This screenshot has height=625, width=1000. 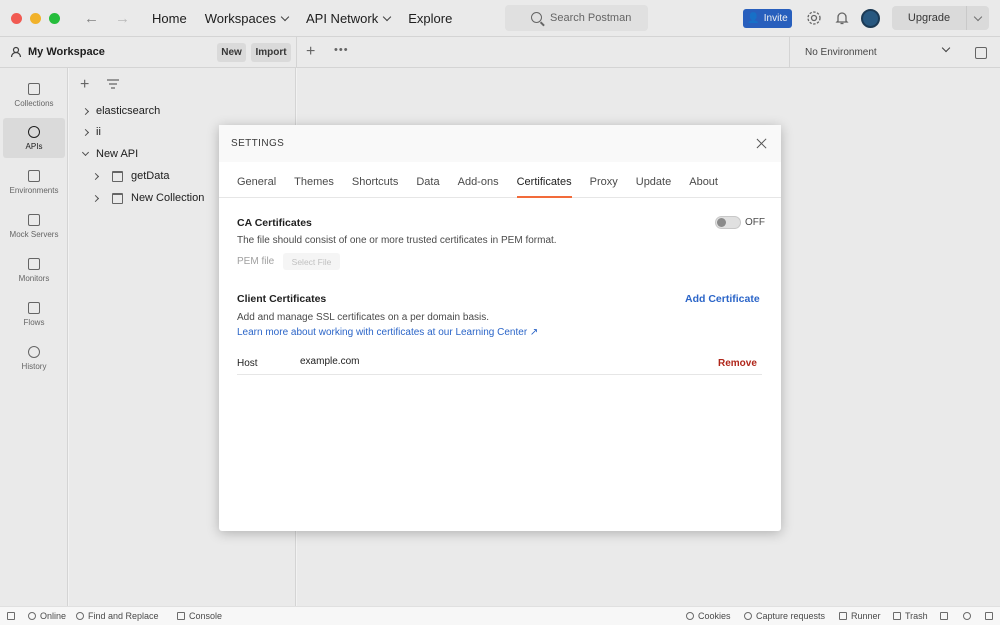 What do you see at coordinates (703, 179) in the screenshot?
I see `tab-about: About` at bounding box center [703, 179].